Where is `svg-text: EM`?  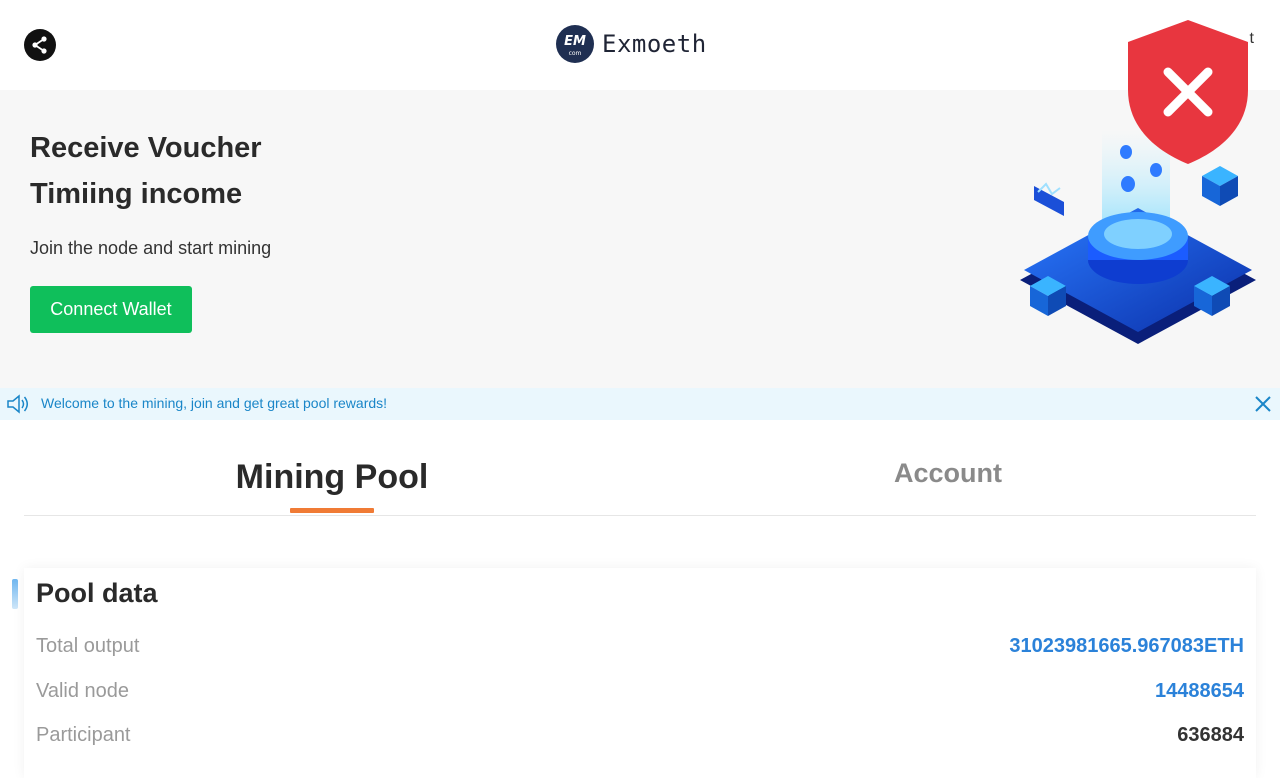 svg-text: EM is located at coordinates (575, 41).